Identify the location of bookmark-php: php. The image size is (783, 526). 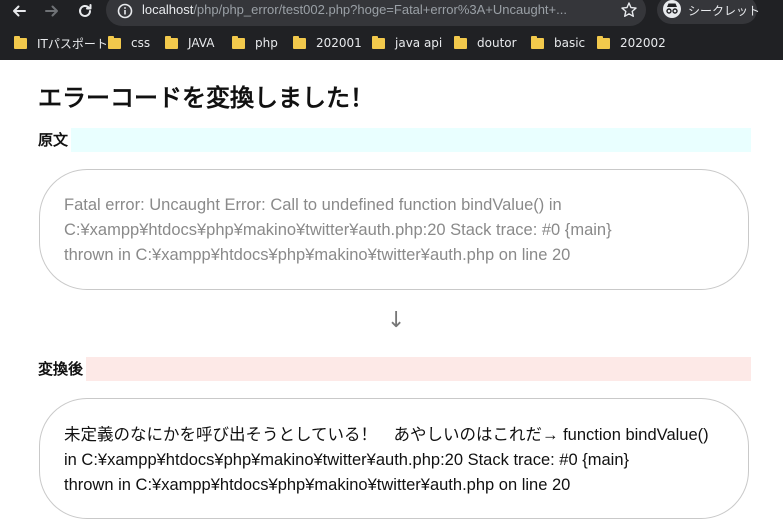
(255, 43).